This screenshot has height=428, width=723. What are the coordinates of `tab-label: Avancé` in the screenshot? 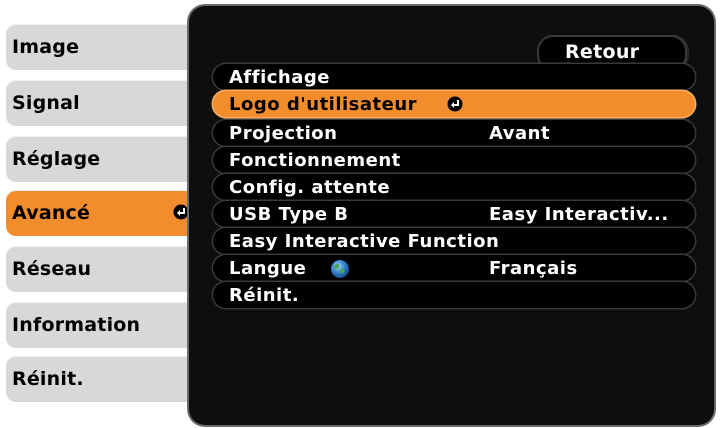 It's located at (51, 213).